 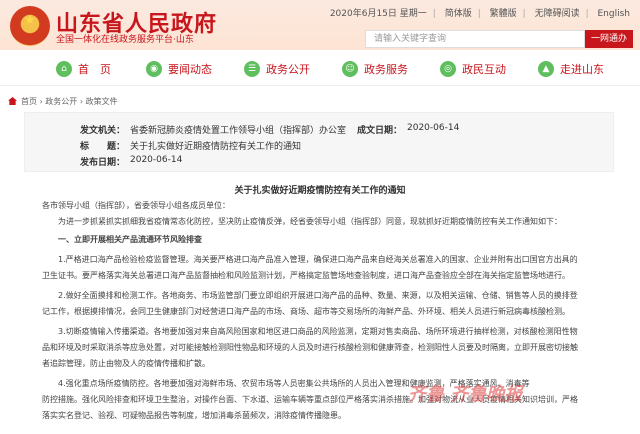 What do you see at coordinates (103, 131) in the screenshot?
I see `issuer-label: 发文机关：` at bounding box center [103, 131].